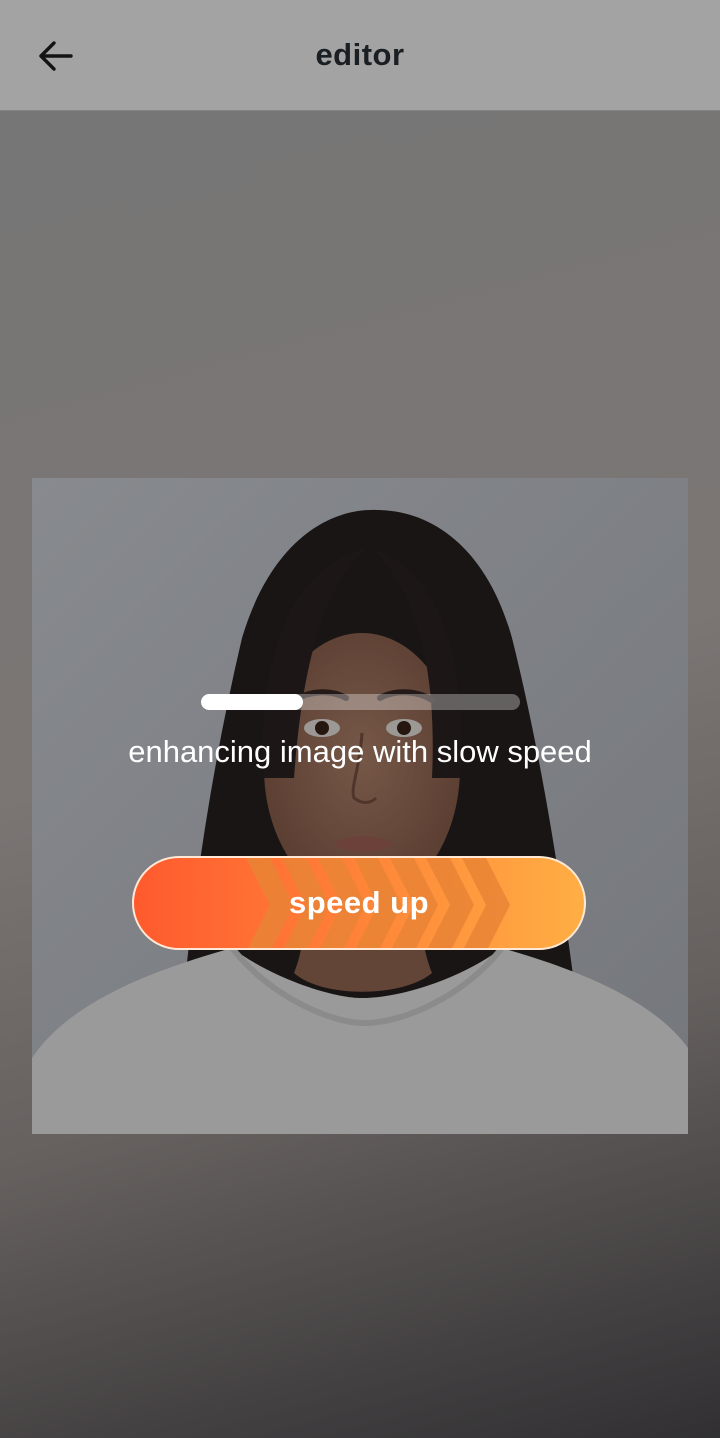  What do you see at coordinates (360, 751) in the screenshot?
I see `status-message: enhancing image with slow speed` at bounding box center [360, 751].